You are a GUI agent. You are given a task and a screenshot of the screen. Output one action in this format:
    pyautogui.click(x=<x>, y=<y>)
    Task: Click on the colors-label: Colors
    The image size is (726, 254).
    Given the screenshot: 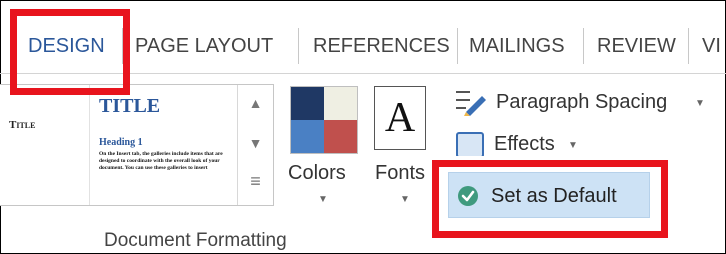 What is the action you would take?
    pyautogui.click(x=317, y=173)
    